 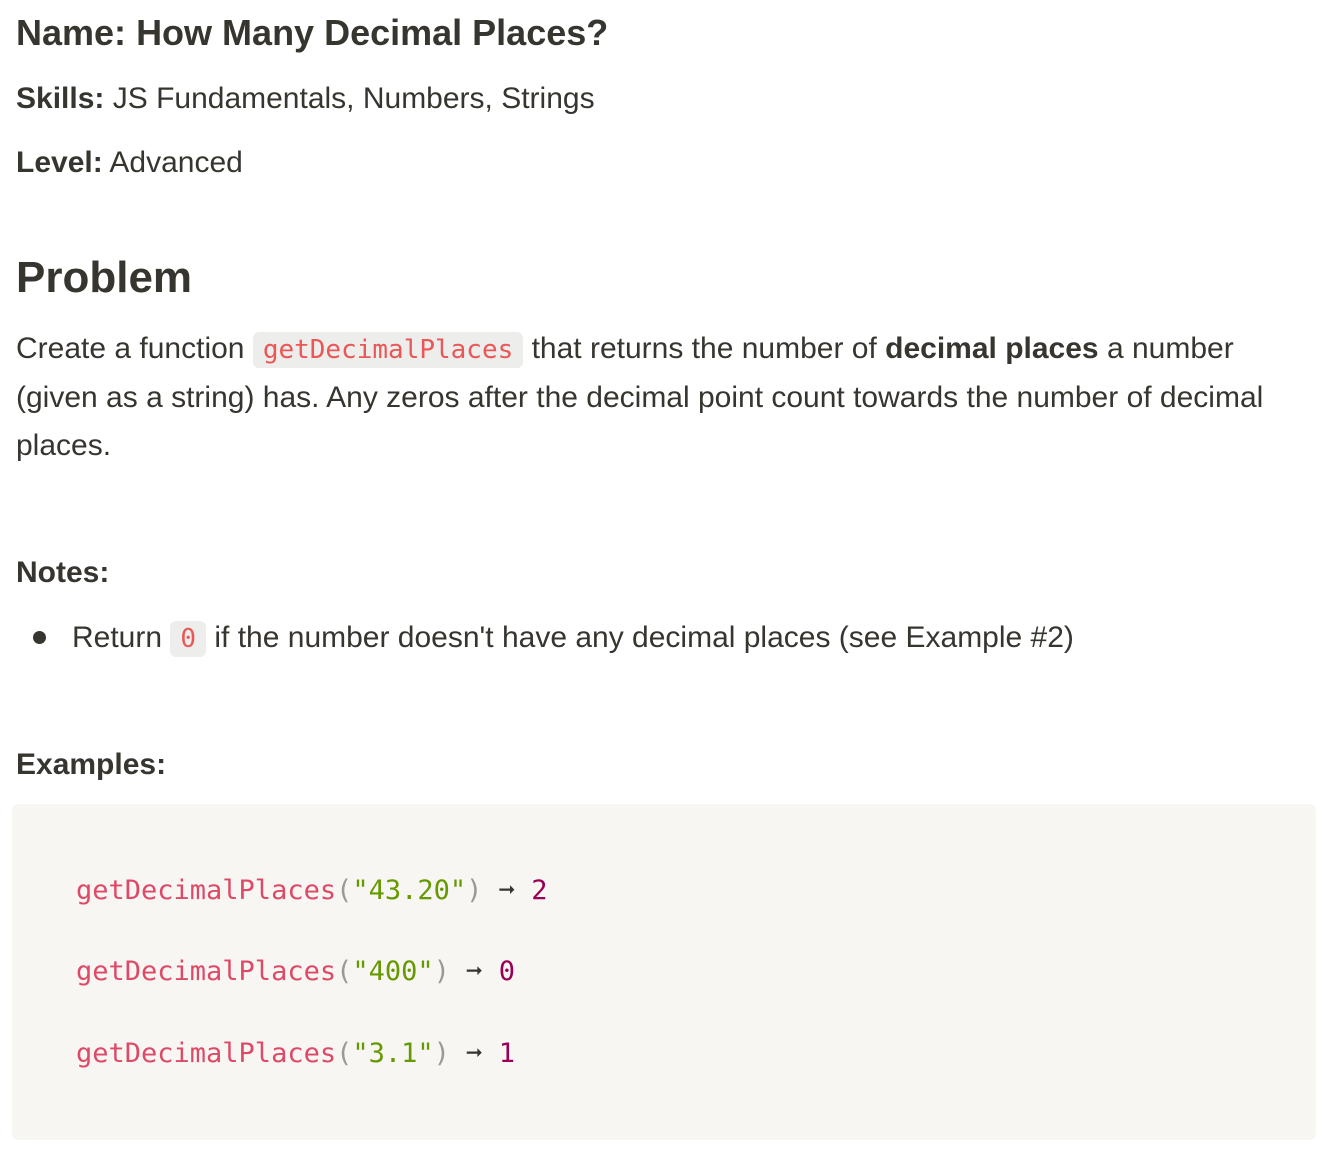 What do you see at coordinates (388, 350) in the screenshot?
I see `function-name-code: getDecimalPlaces` at bounding box center [388, 350].